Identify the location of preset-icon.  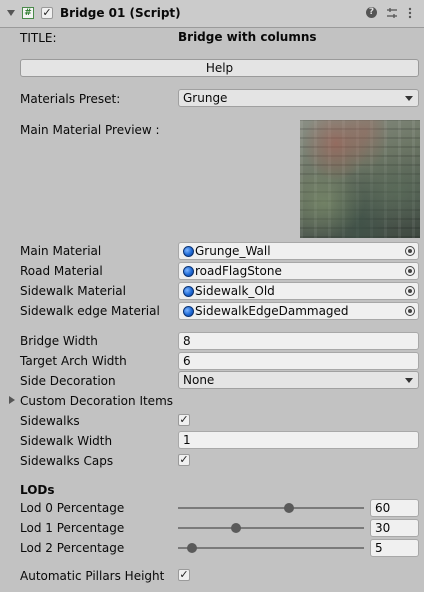
(392, 13).